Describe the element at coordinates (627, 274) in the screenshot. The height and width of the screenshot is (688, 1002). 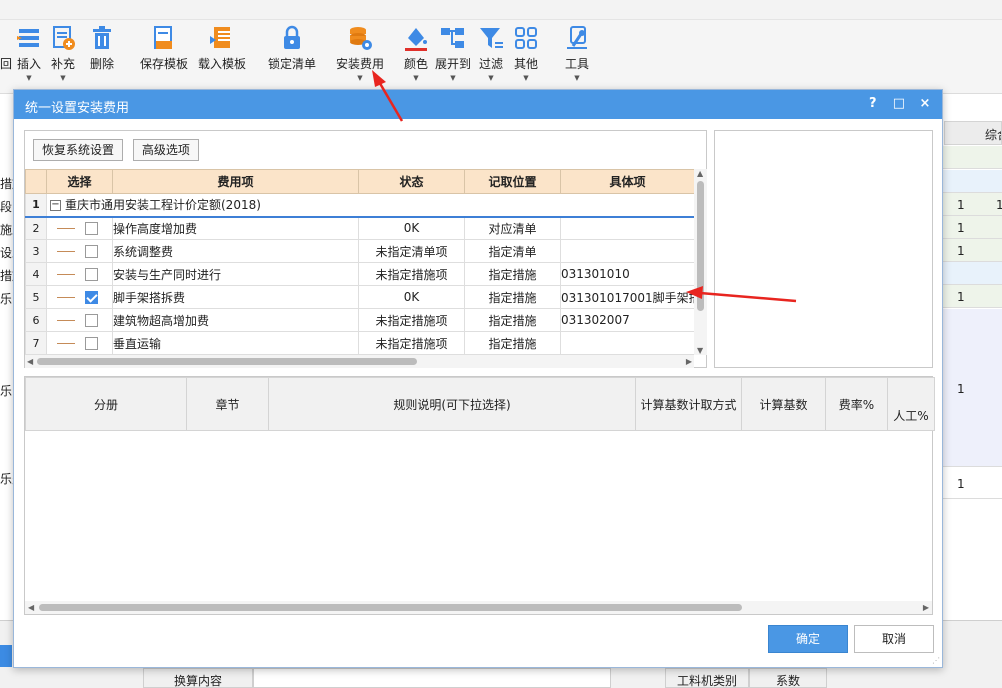
I see `detail-cell: 031301010` at that location.